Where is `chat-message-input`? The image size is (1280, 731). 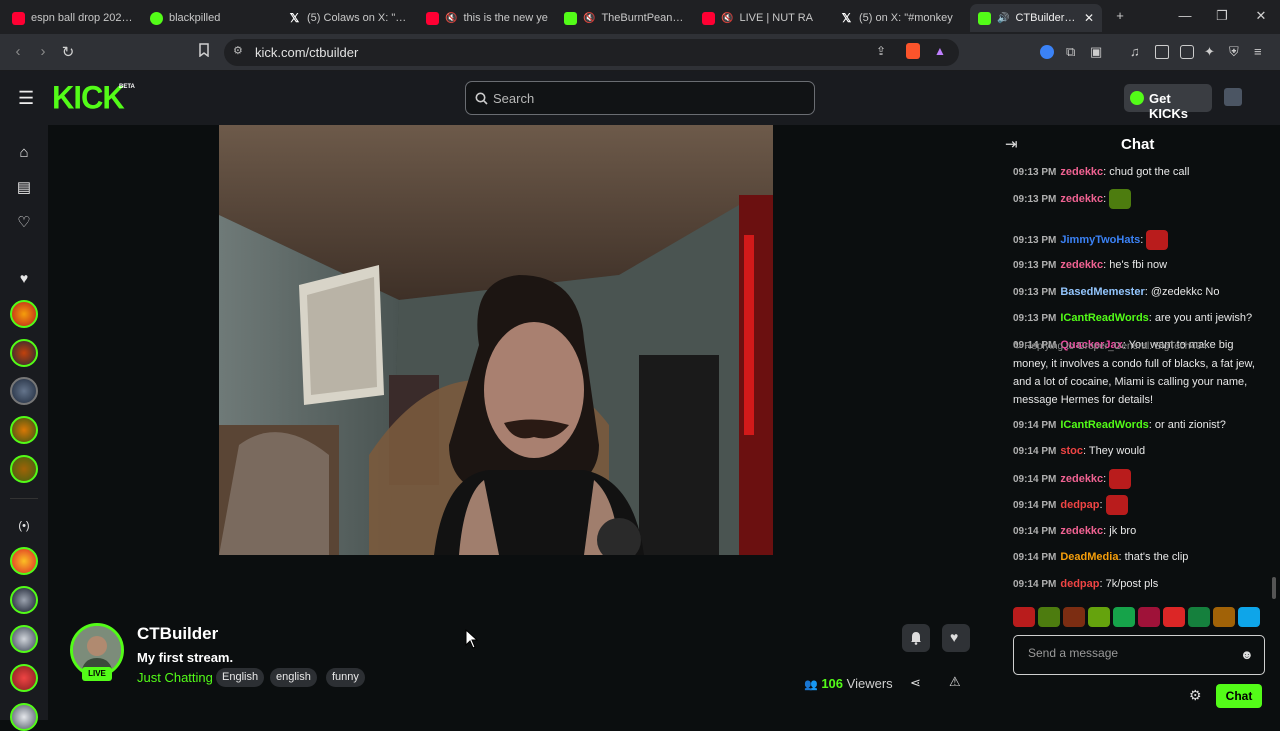
chat-message-input is located at coordinates (1128, 653).